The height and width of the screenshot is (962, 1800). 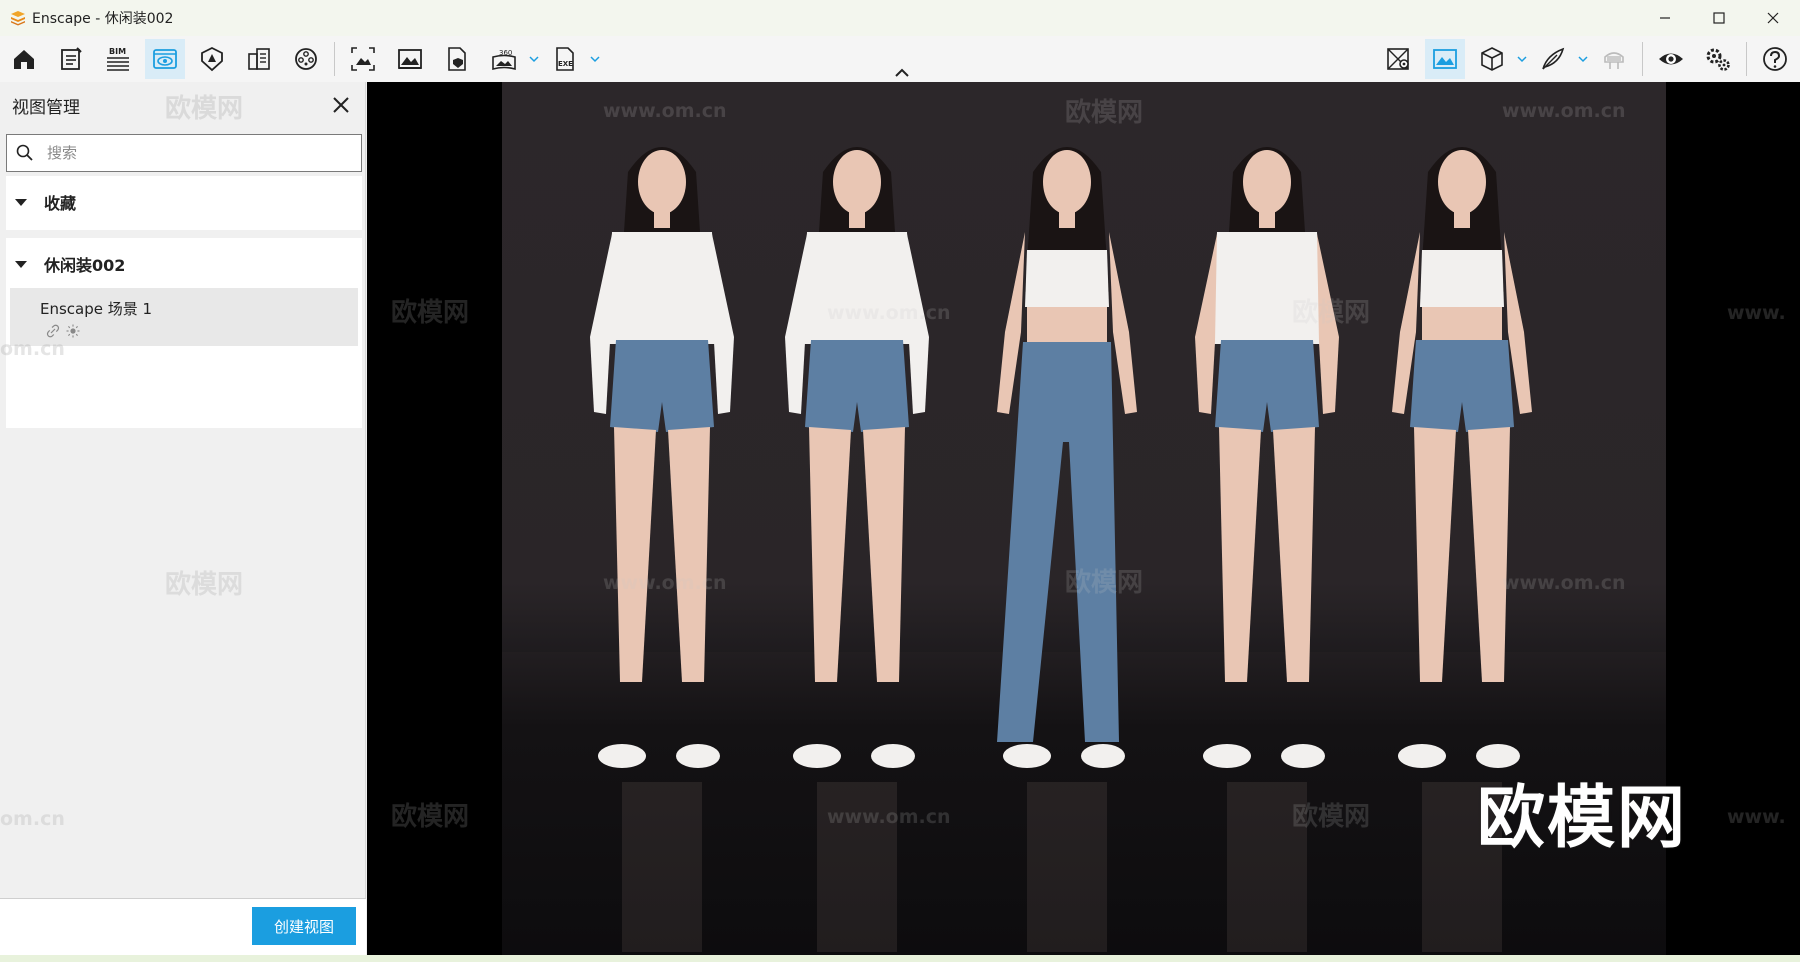 What do you see at coordinates (53, 331) in the screenshot?
I see `link-icon` at bounding box center [53, 331].